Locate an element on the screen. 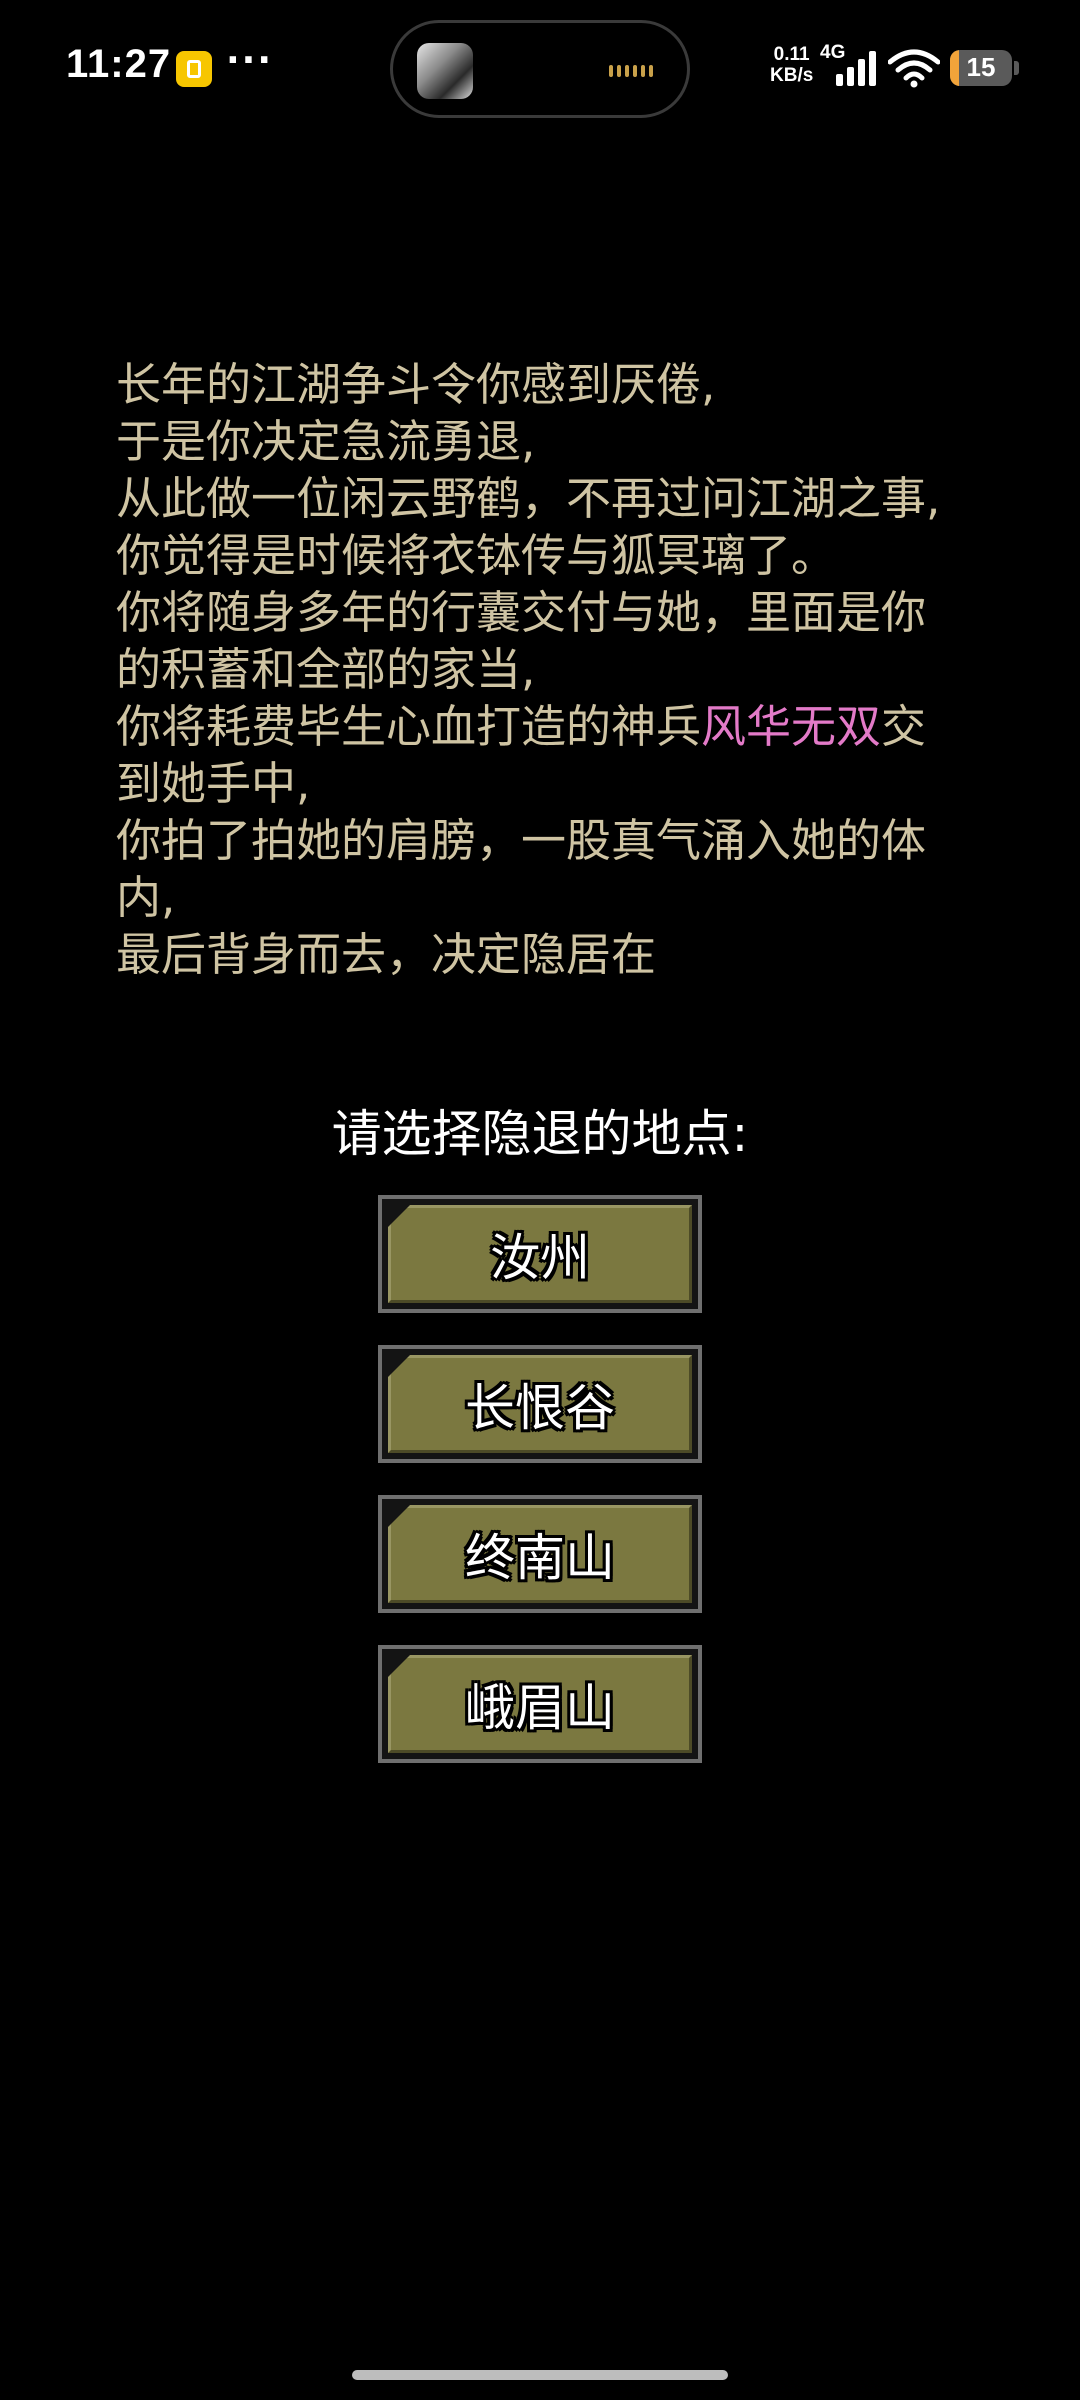 This screenshot has width=1080, height=2400. battery-percent: 15 is located at coordinates (981, 67).